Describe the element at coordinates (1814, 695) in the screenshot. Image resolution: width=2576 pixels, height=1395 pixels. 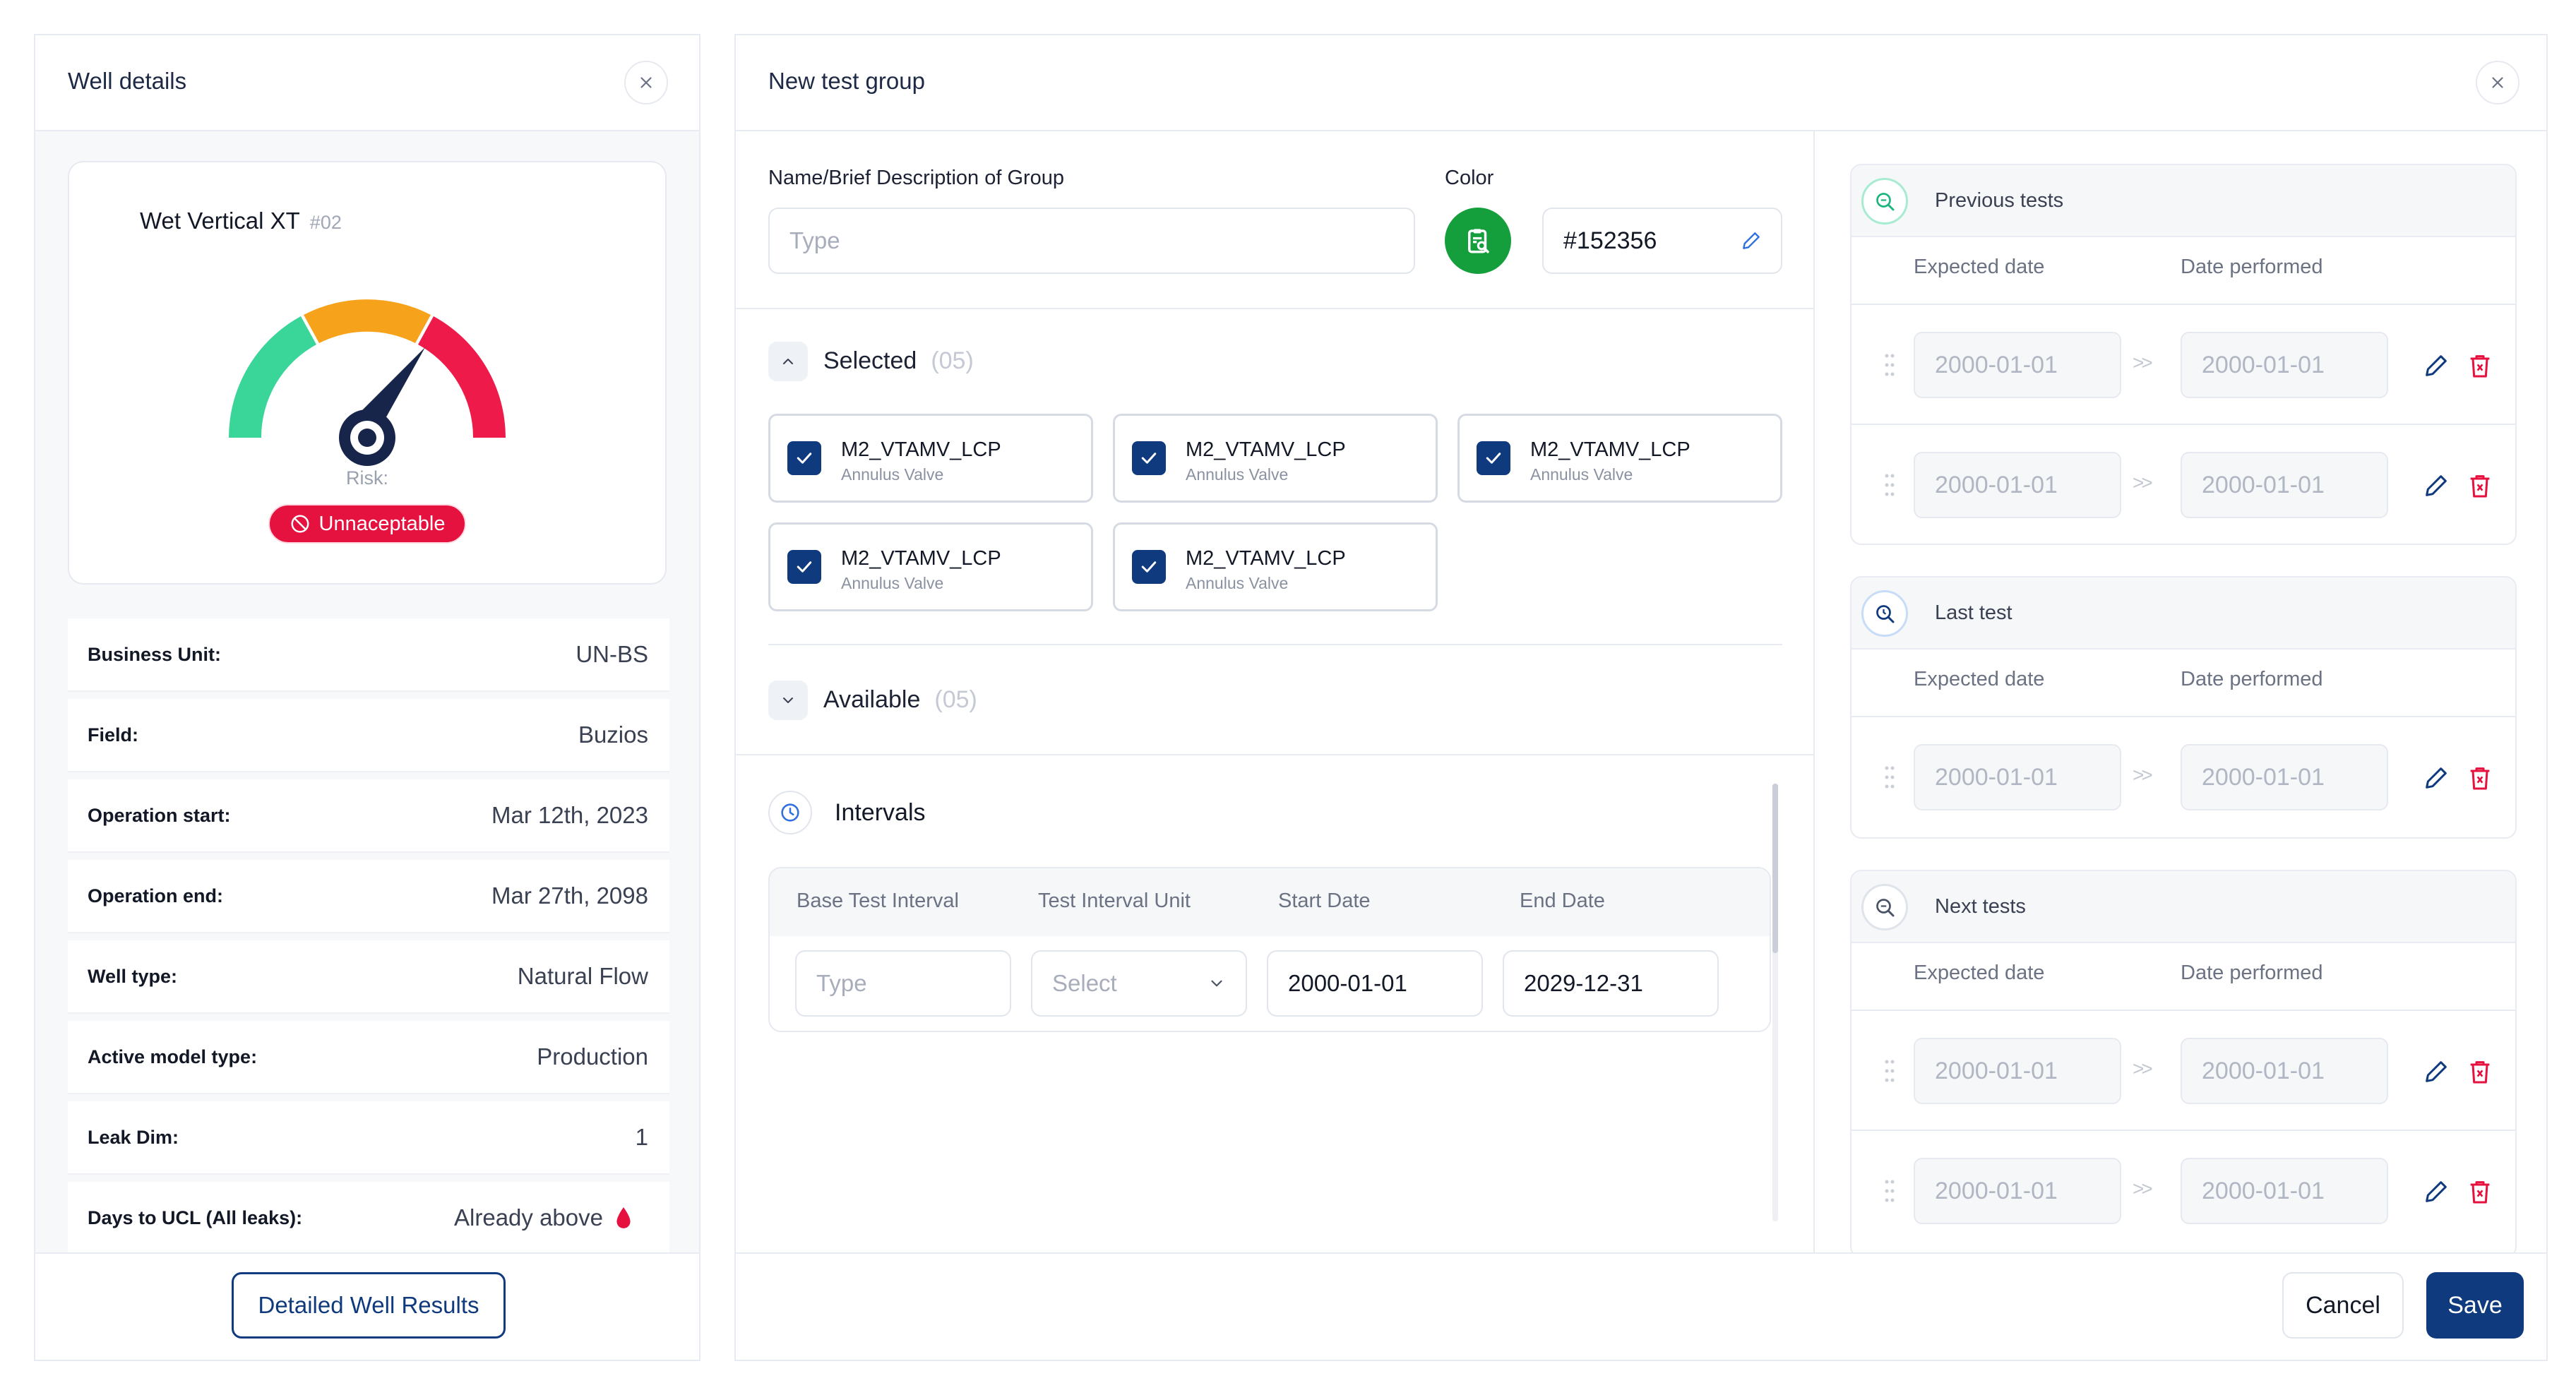
I see `column-divider` at that location.